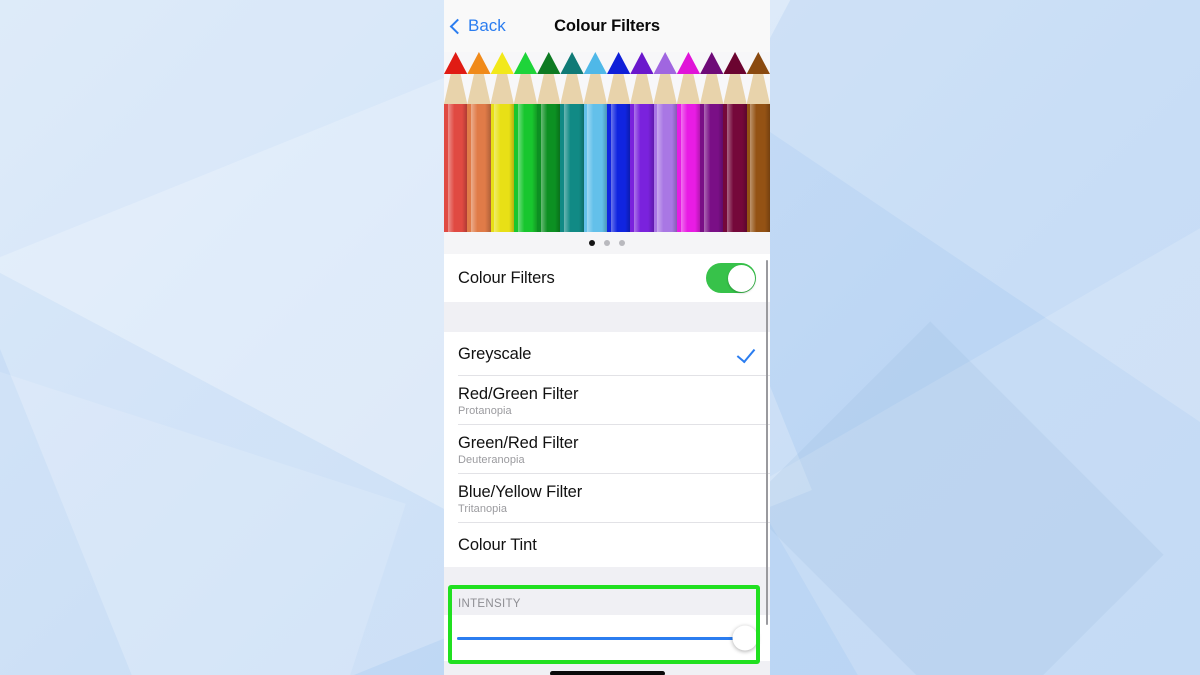 The width and height of the screenshot is (1200, 675). I want to click on master-toggle-group: Colour Filters, so click(607, 278).